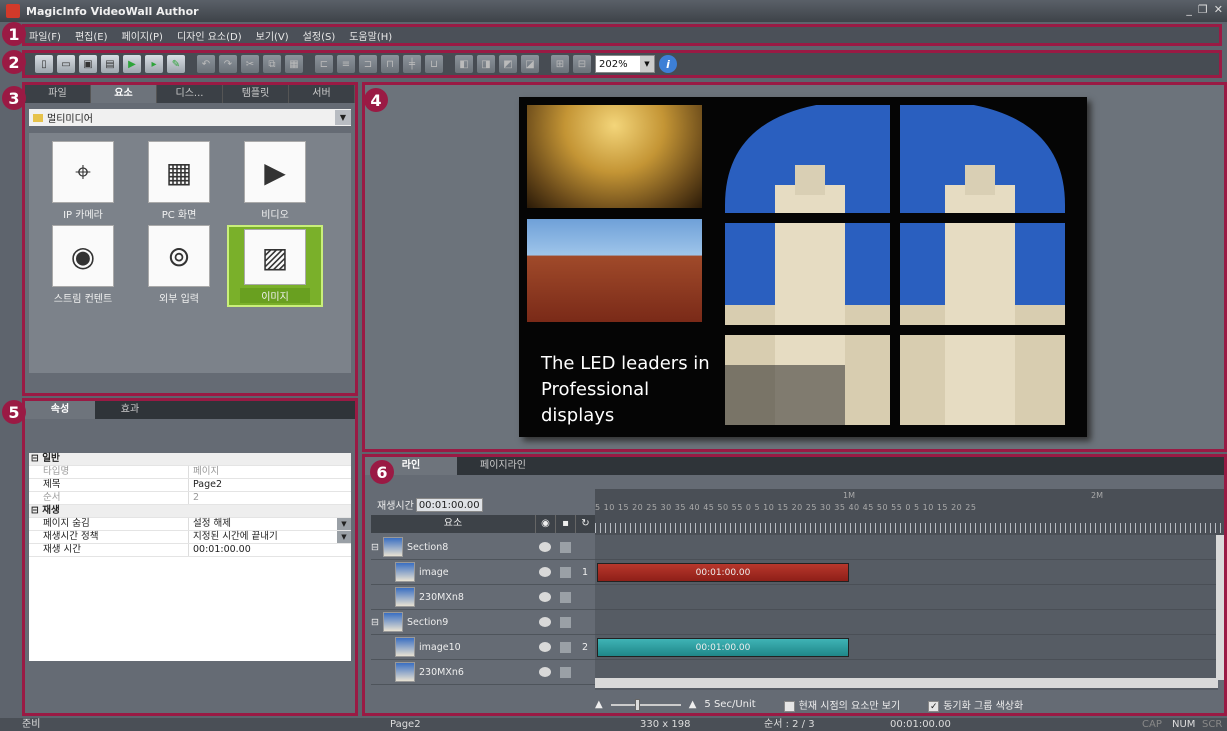 The image size is (1227, 731). I want to click on playtime-field: 00:01:00.00, so click(449, 504).